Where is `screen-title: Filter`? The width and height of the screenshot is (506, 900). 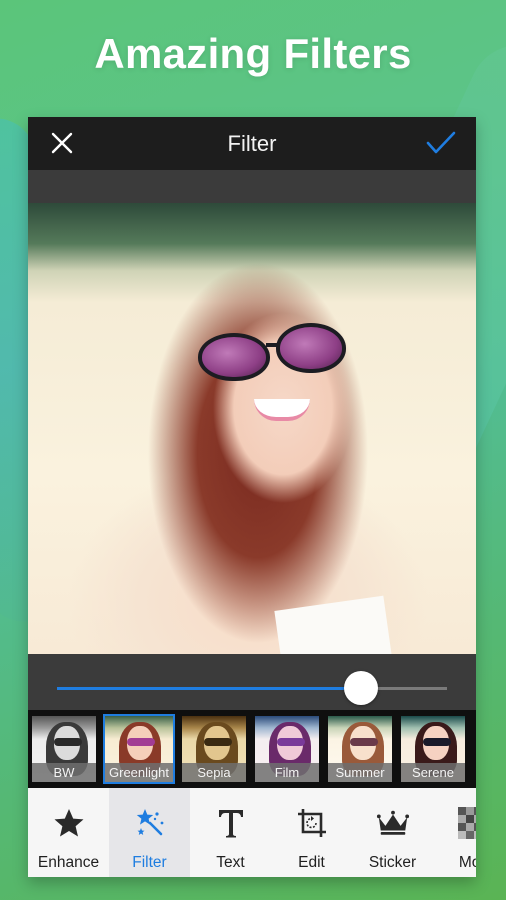
screen-title: Filter is located at coordinates (252, 143).